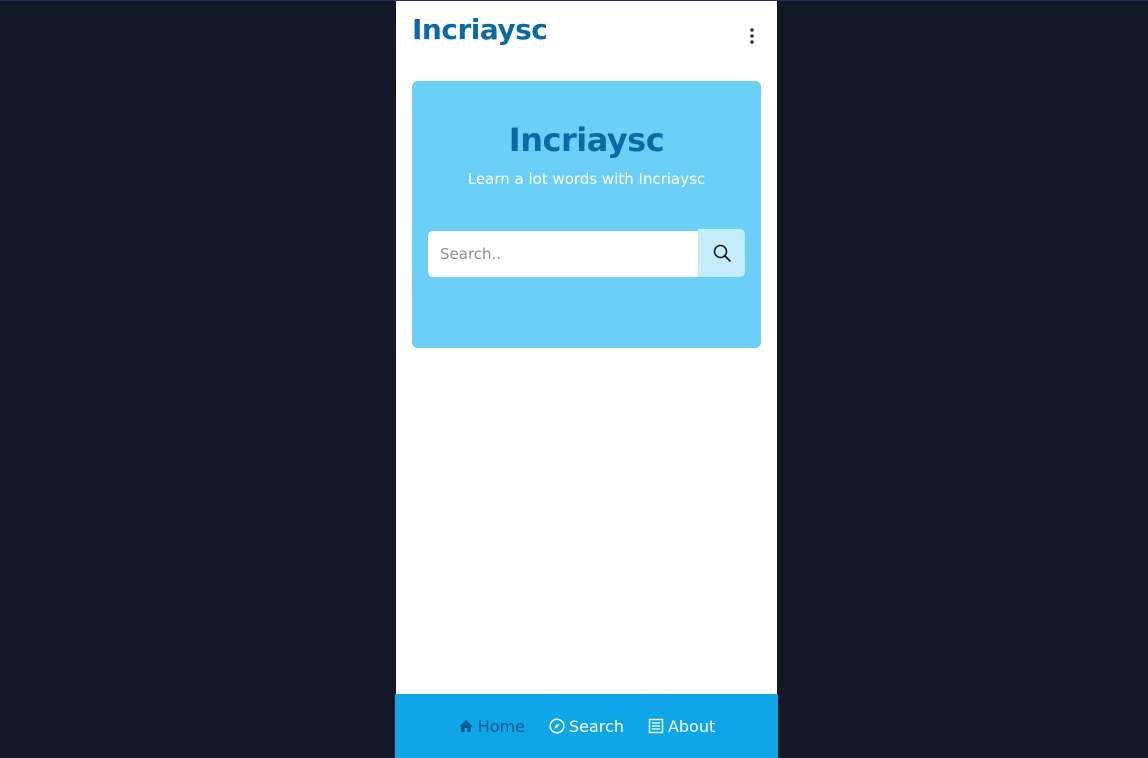 The height and width of the screenshot is (758, 1148). I want to click on bottom-navigation: Home Search About, so click(586, 726).